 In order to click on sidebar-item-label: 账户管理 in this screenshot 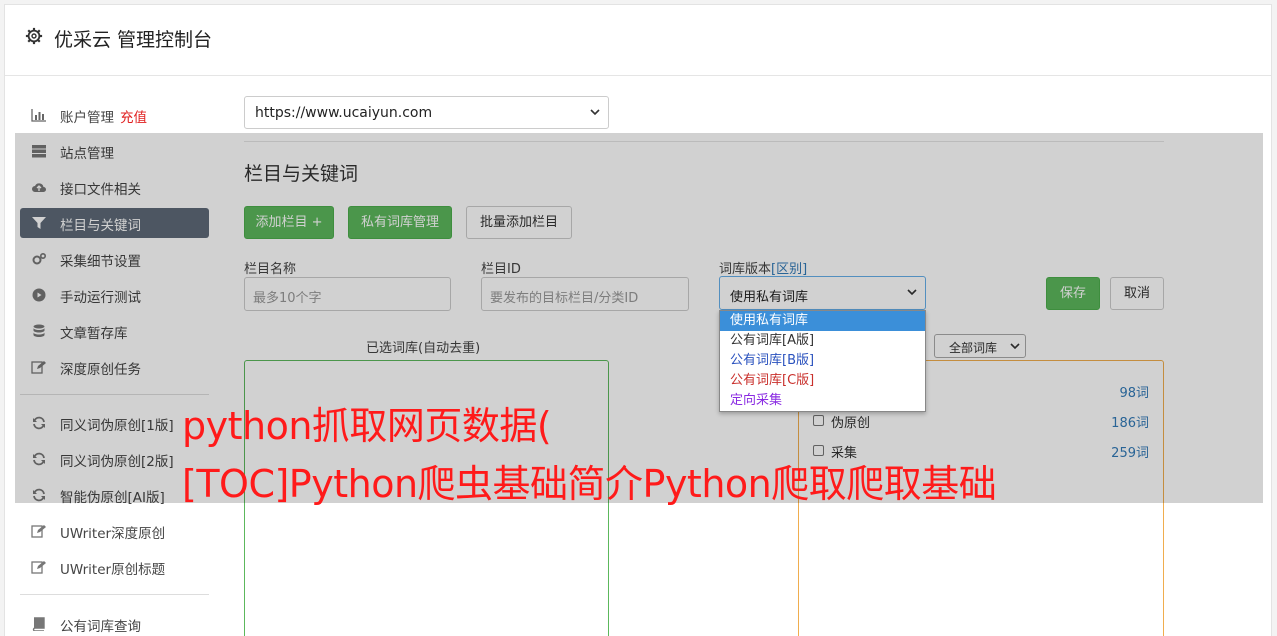, I will do `click(87, 118)`.